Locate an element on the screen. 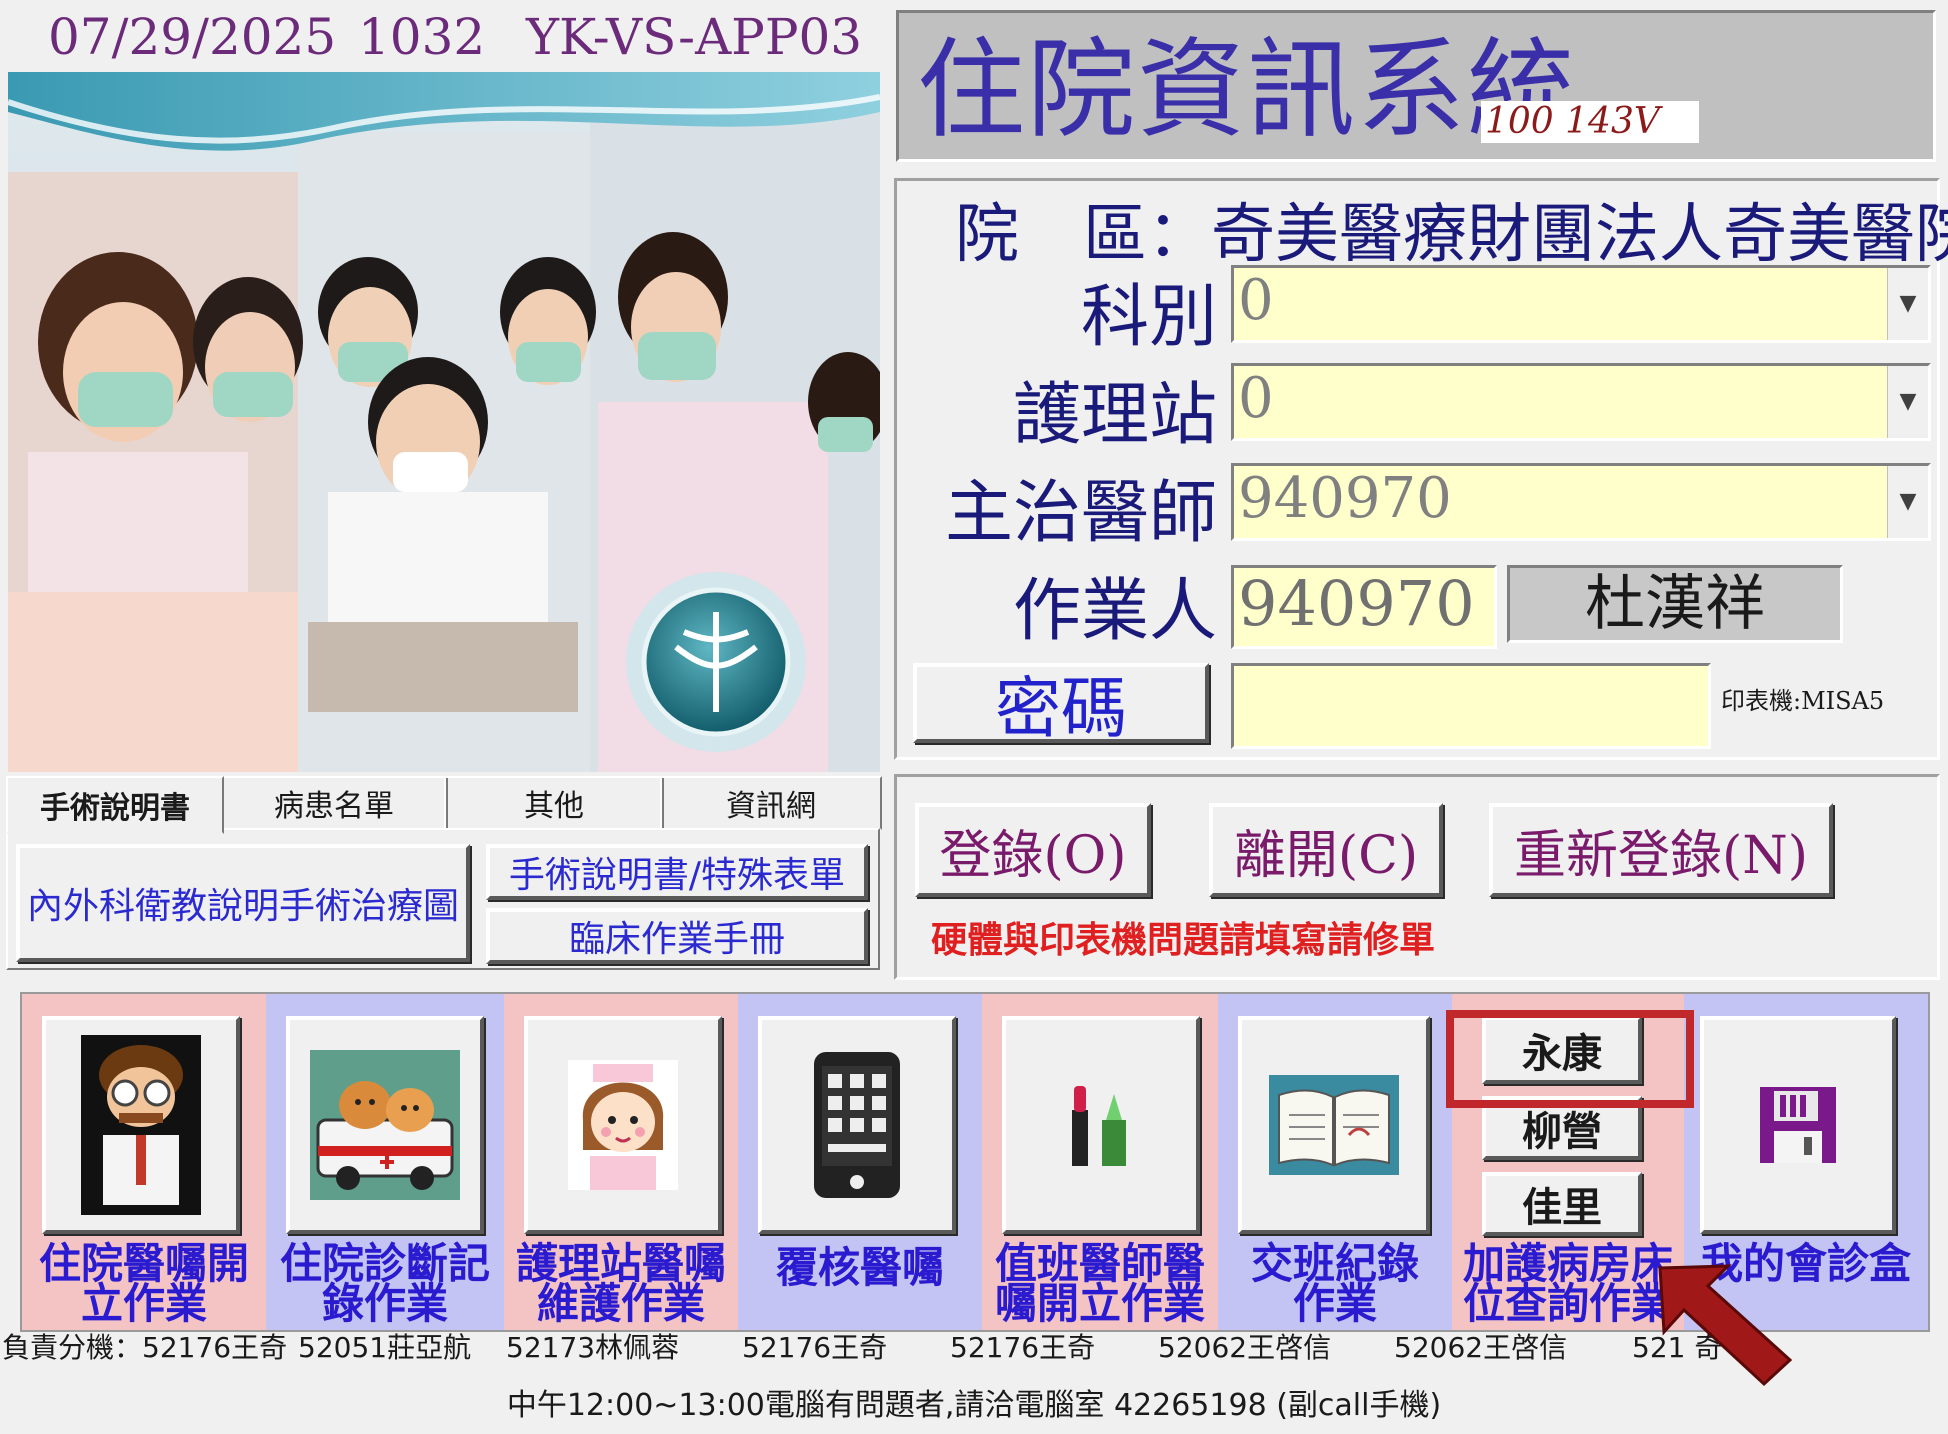  orders-button is located at coordinates (141, 1125).